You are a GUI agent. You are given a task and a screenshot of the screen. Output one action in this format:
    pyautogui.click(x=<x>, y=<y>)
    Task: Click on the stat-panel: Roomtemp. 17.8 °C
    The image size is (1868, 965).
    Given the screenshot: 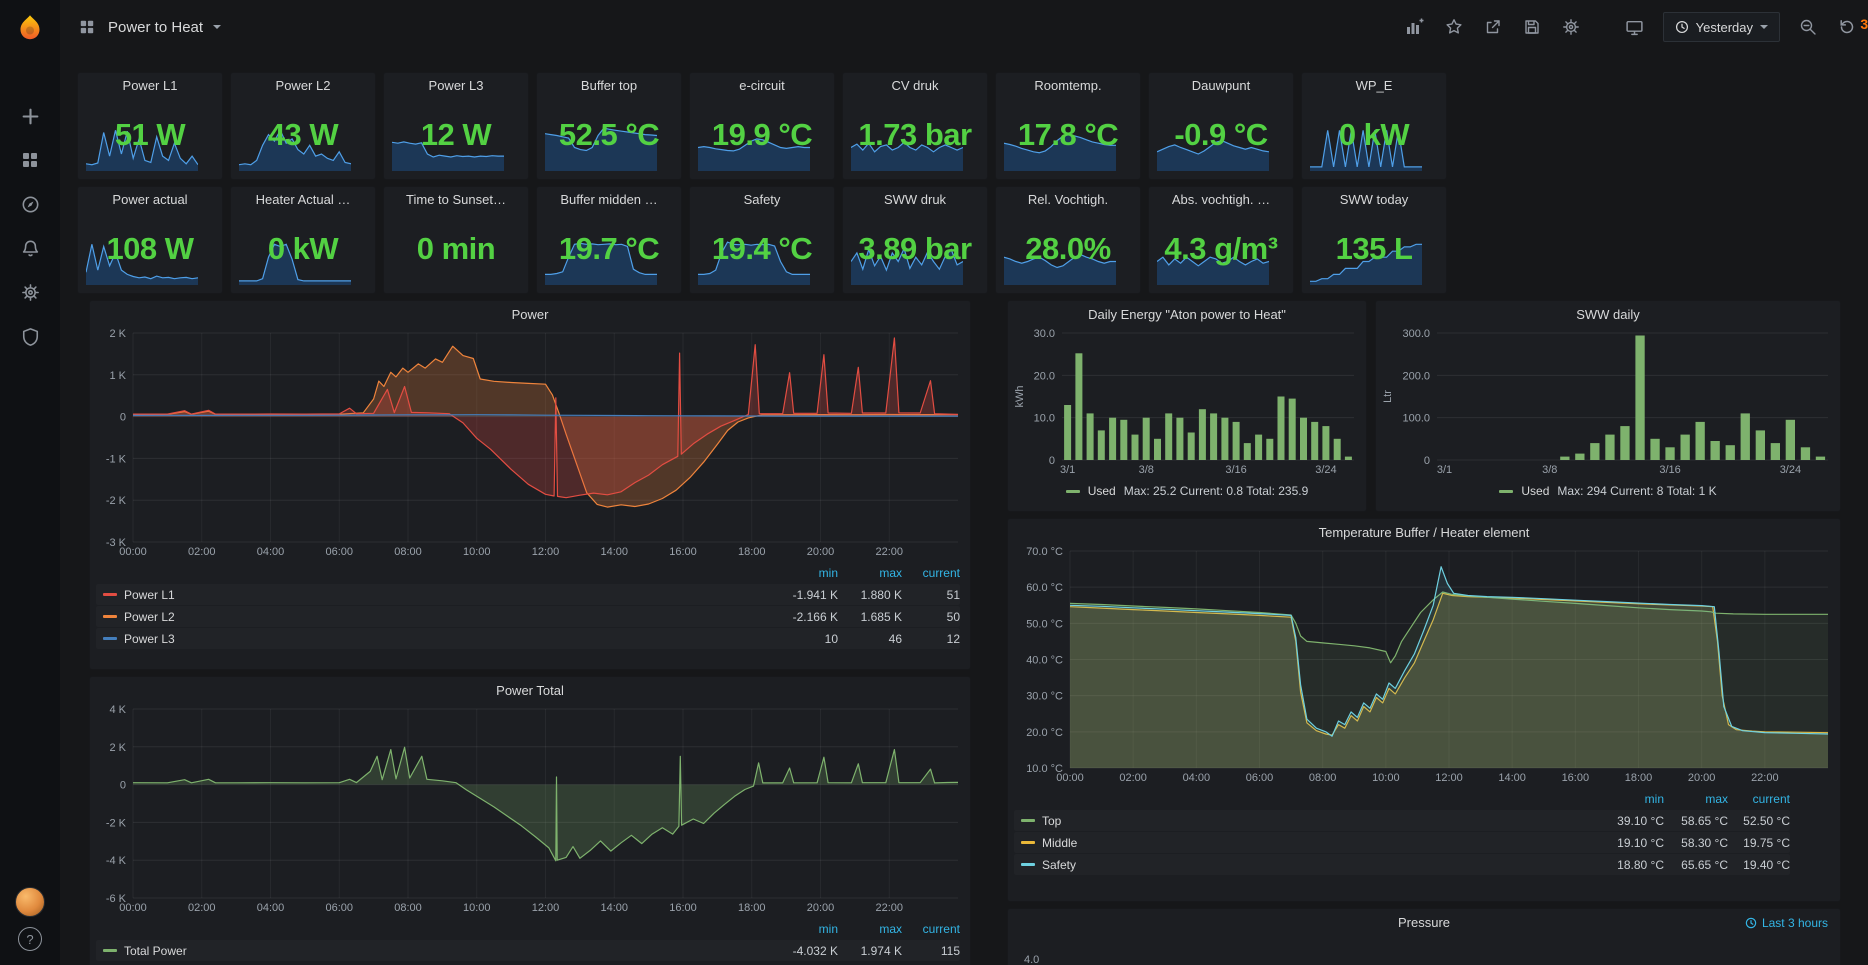 What is the action you would take?
    pyautogui.click(x=1068, y=126)
    